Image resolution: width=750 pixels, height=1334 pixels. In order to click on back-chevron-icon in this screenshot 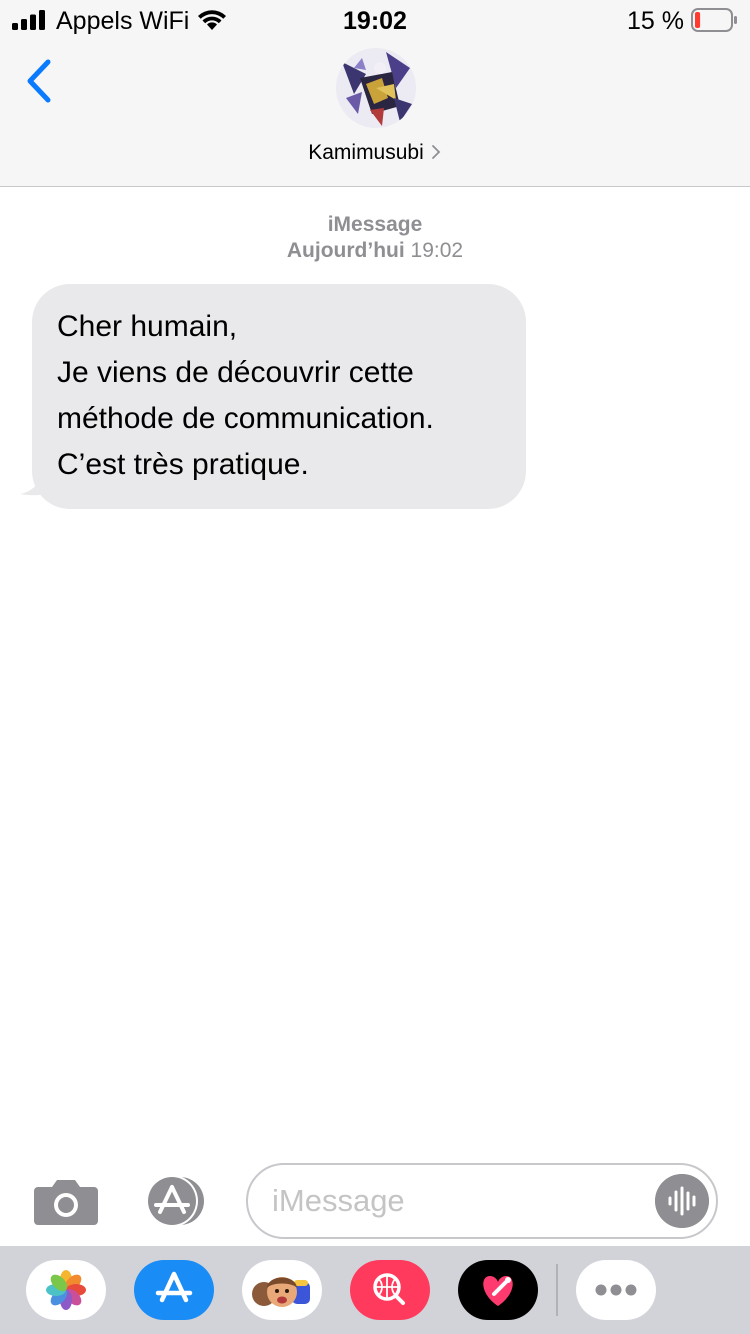, I will do `click(38, 81)`.